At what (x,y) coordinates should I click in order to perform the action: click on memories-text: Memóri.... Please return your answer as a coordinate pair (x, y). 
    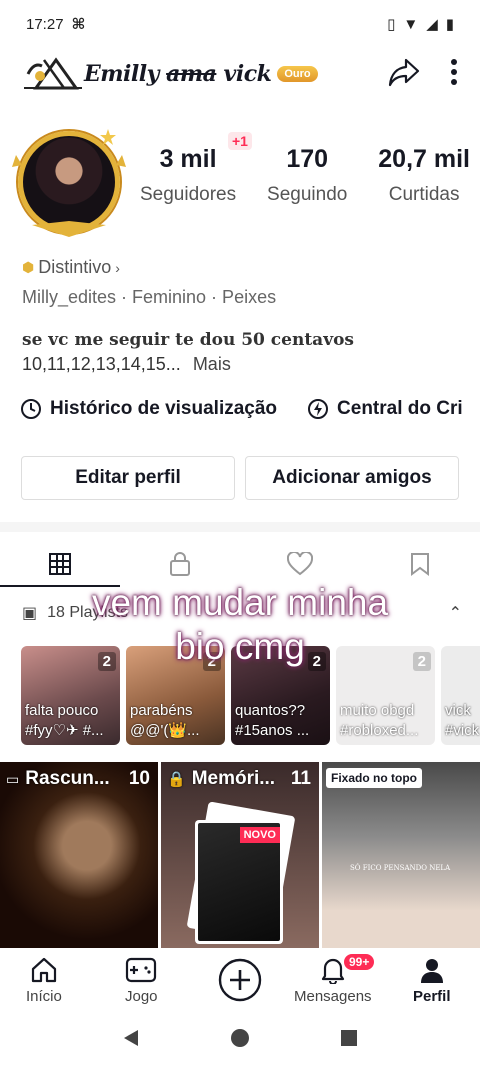
    Looking at the image, I should click on (233, 778).